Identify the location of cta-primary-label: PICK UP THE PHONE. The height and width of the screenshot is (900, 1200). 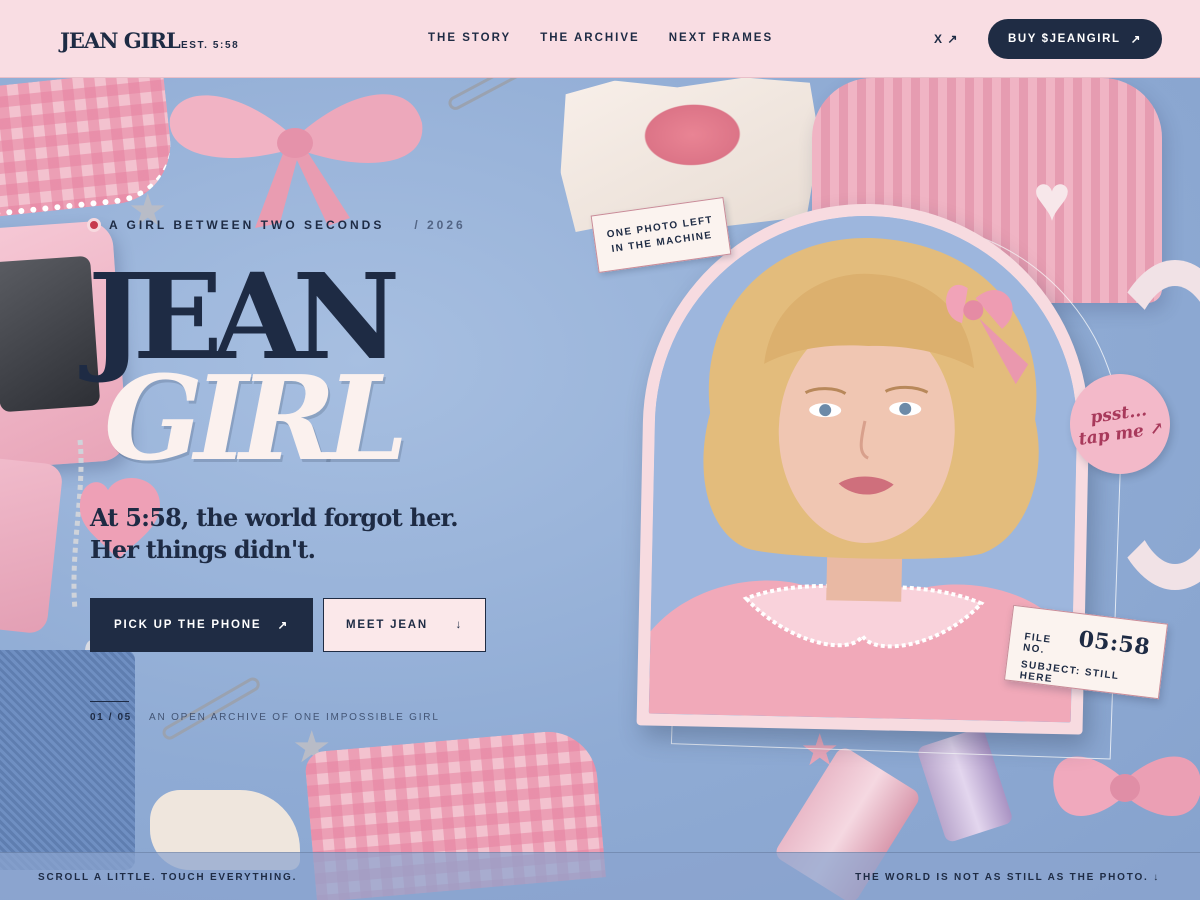
(188, 625).